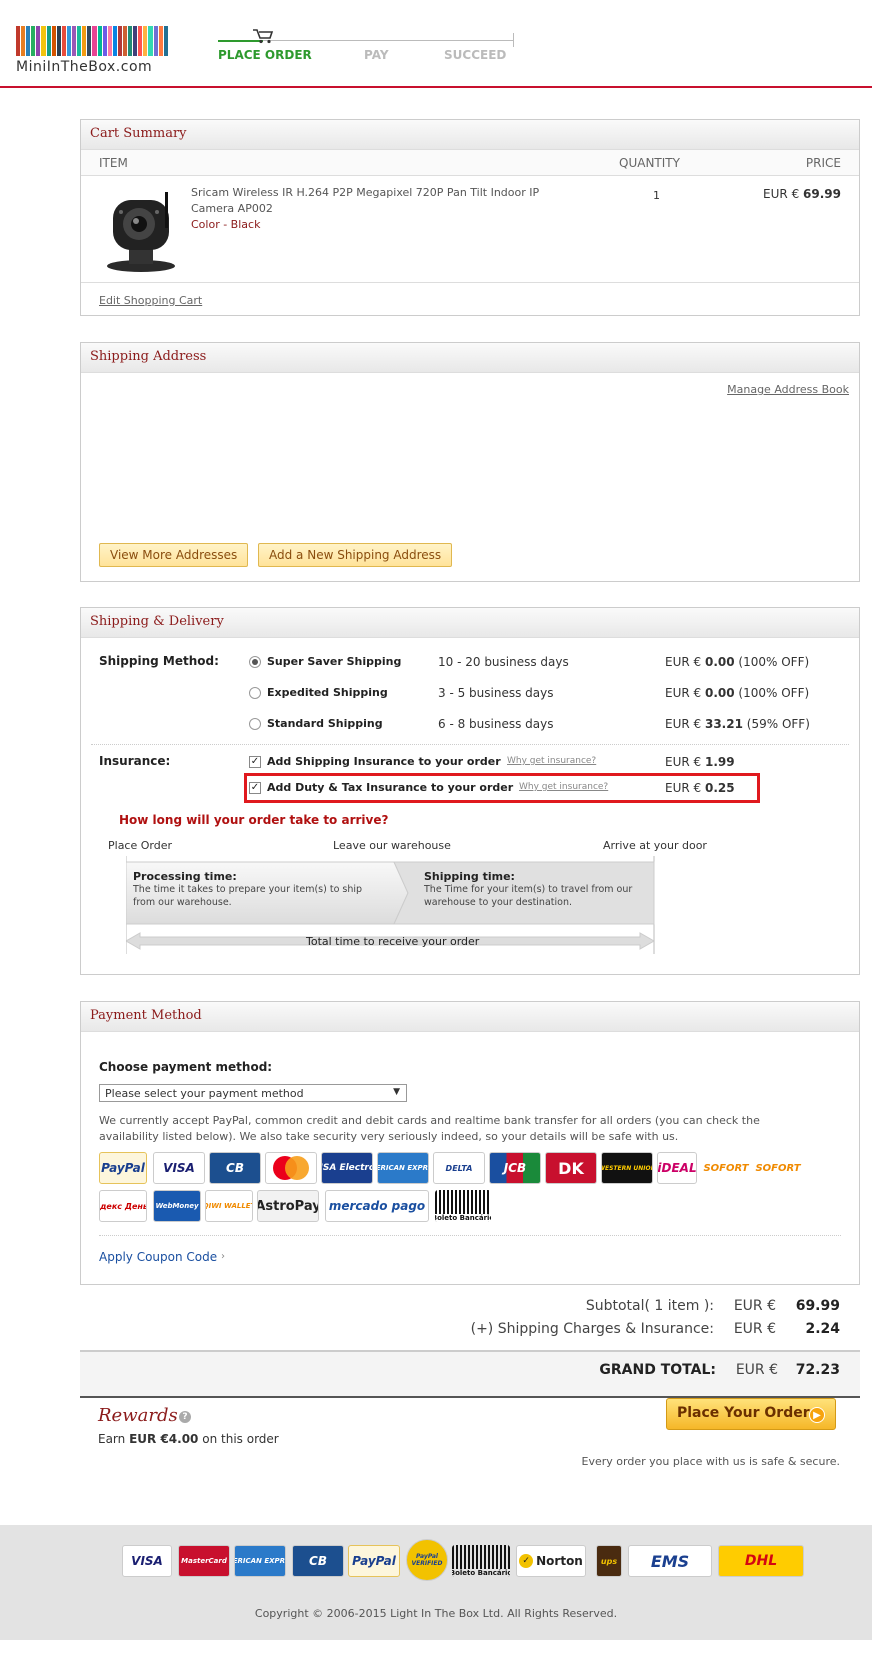 The height and width of the screenshot is (1674, 872). Describe the element at coordinates (737, 662) in the screenshot. I see `method-price: EUR € 0.00 (100% OFF)` at that location.